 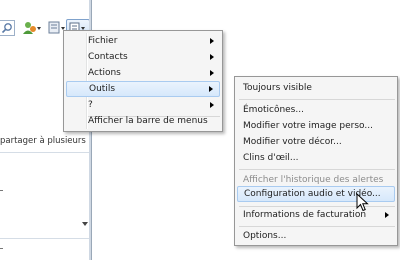 What do you see at coordinates (43, 141) in the screenshot?
I see `panel-text: partager à plusieurs` at bounding box center [43, 141].